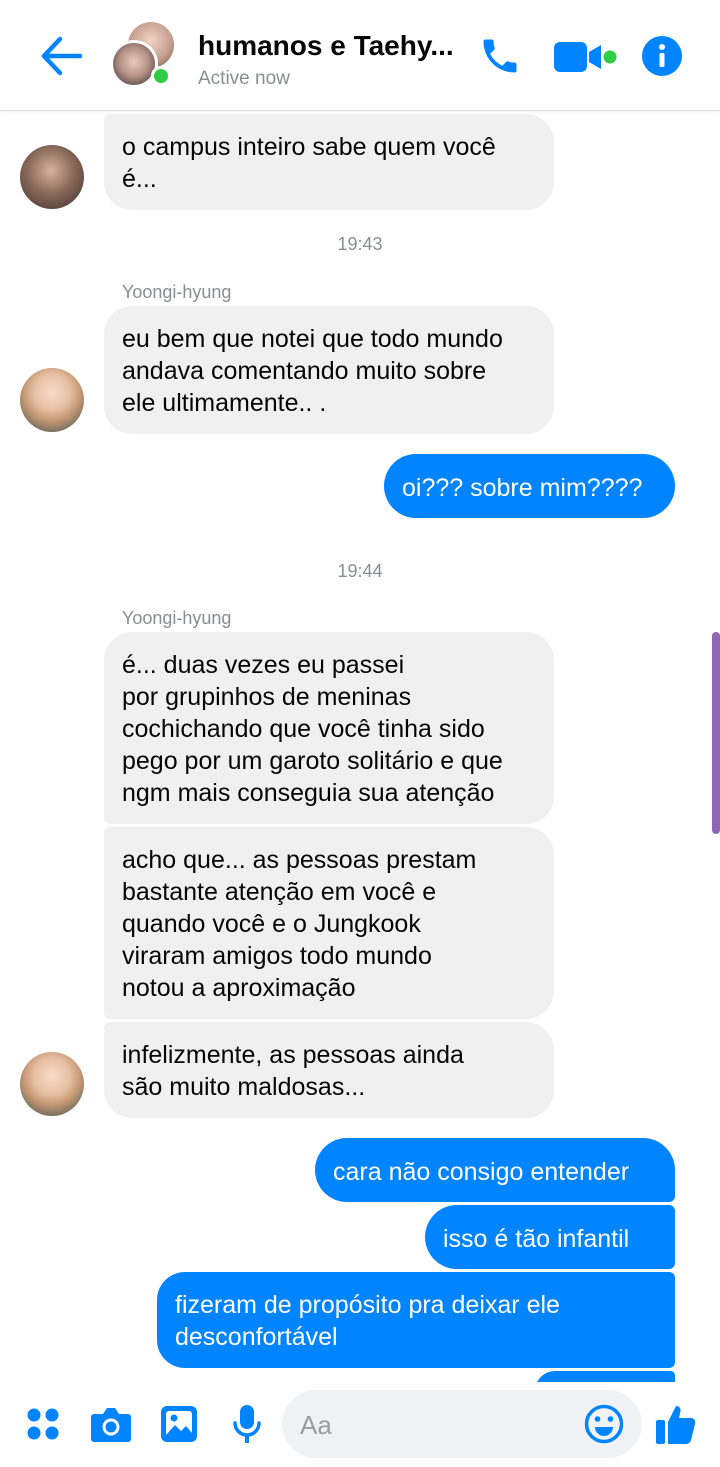  Describe the element at coordinates (585, 57) in the screenshot. I see `video-icon` at that location.